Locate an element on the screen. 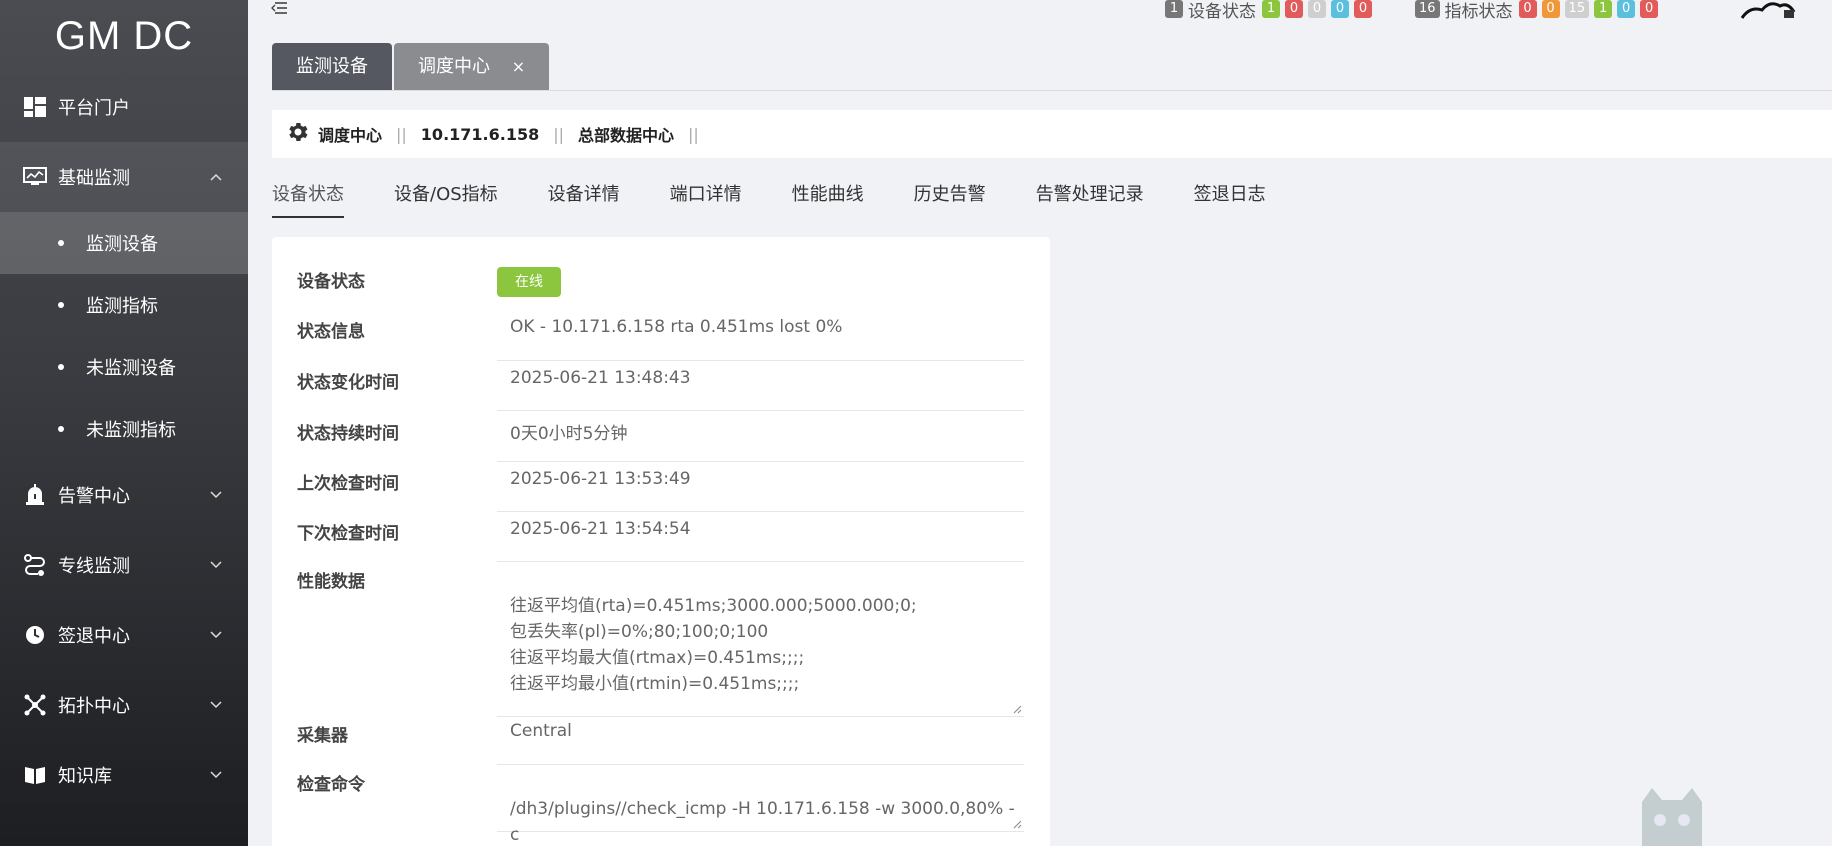 The height and width of the screenshot is (846, 1832). dashboard-icon is located at coordinates (35, 107).